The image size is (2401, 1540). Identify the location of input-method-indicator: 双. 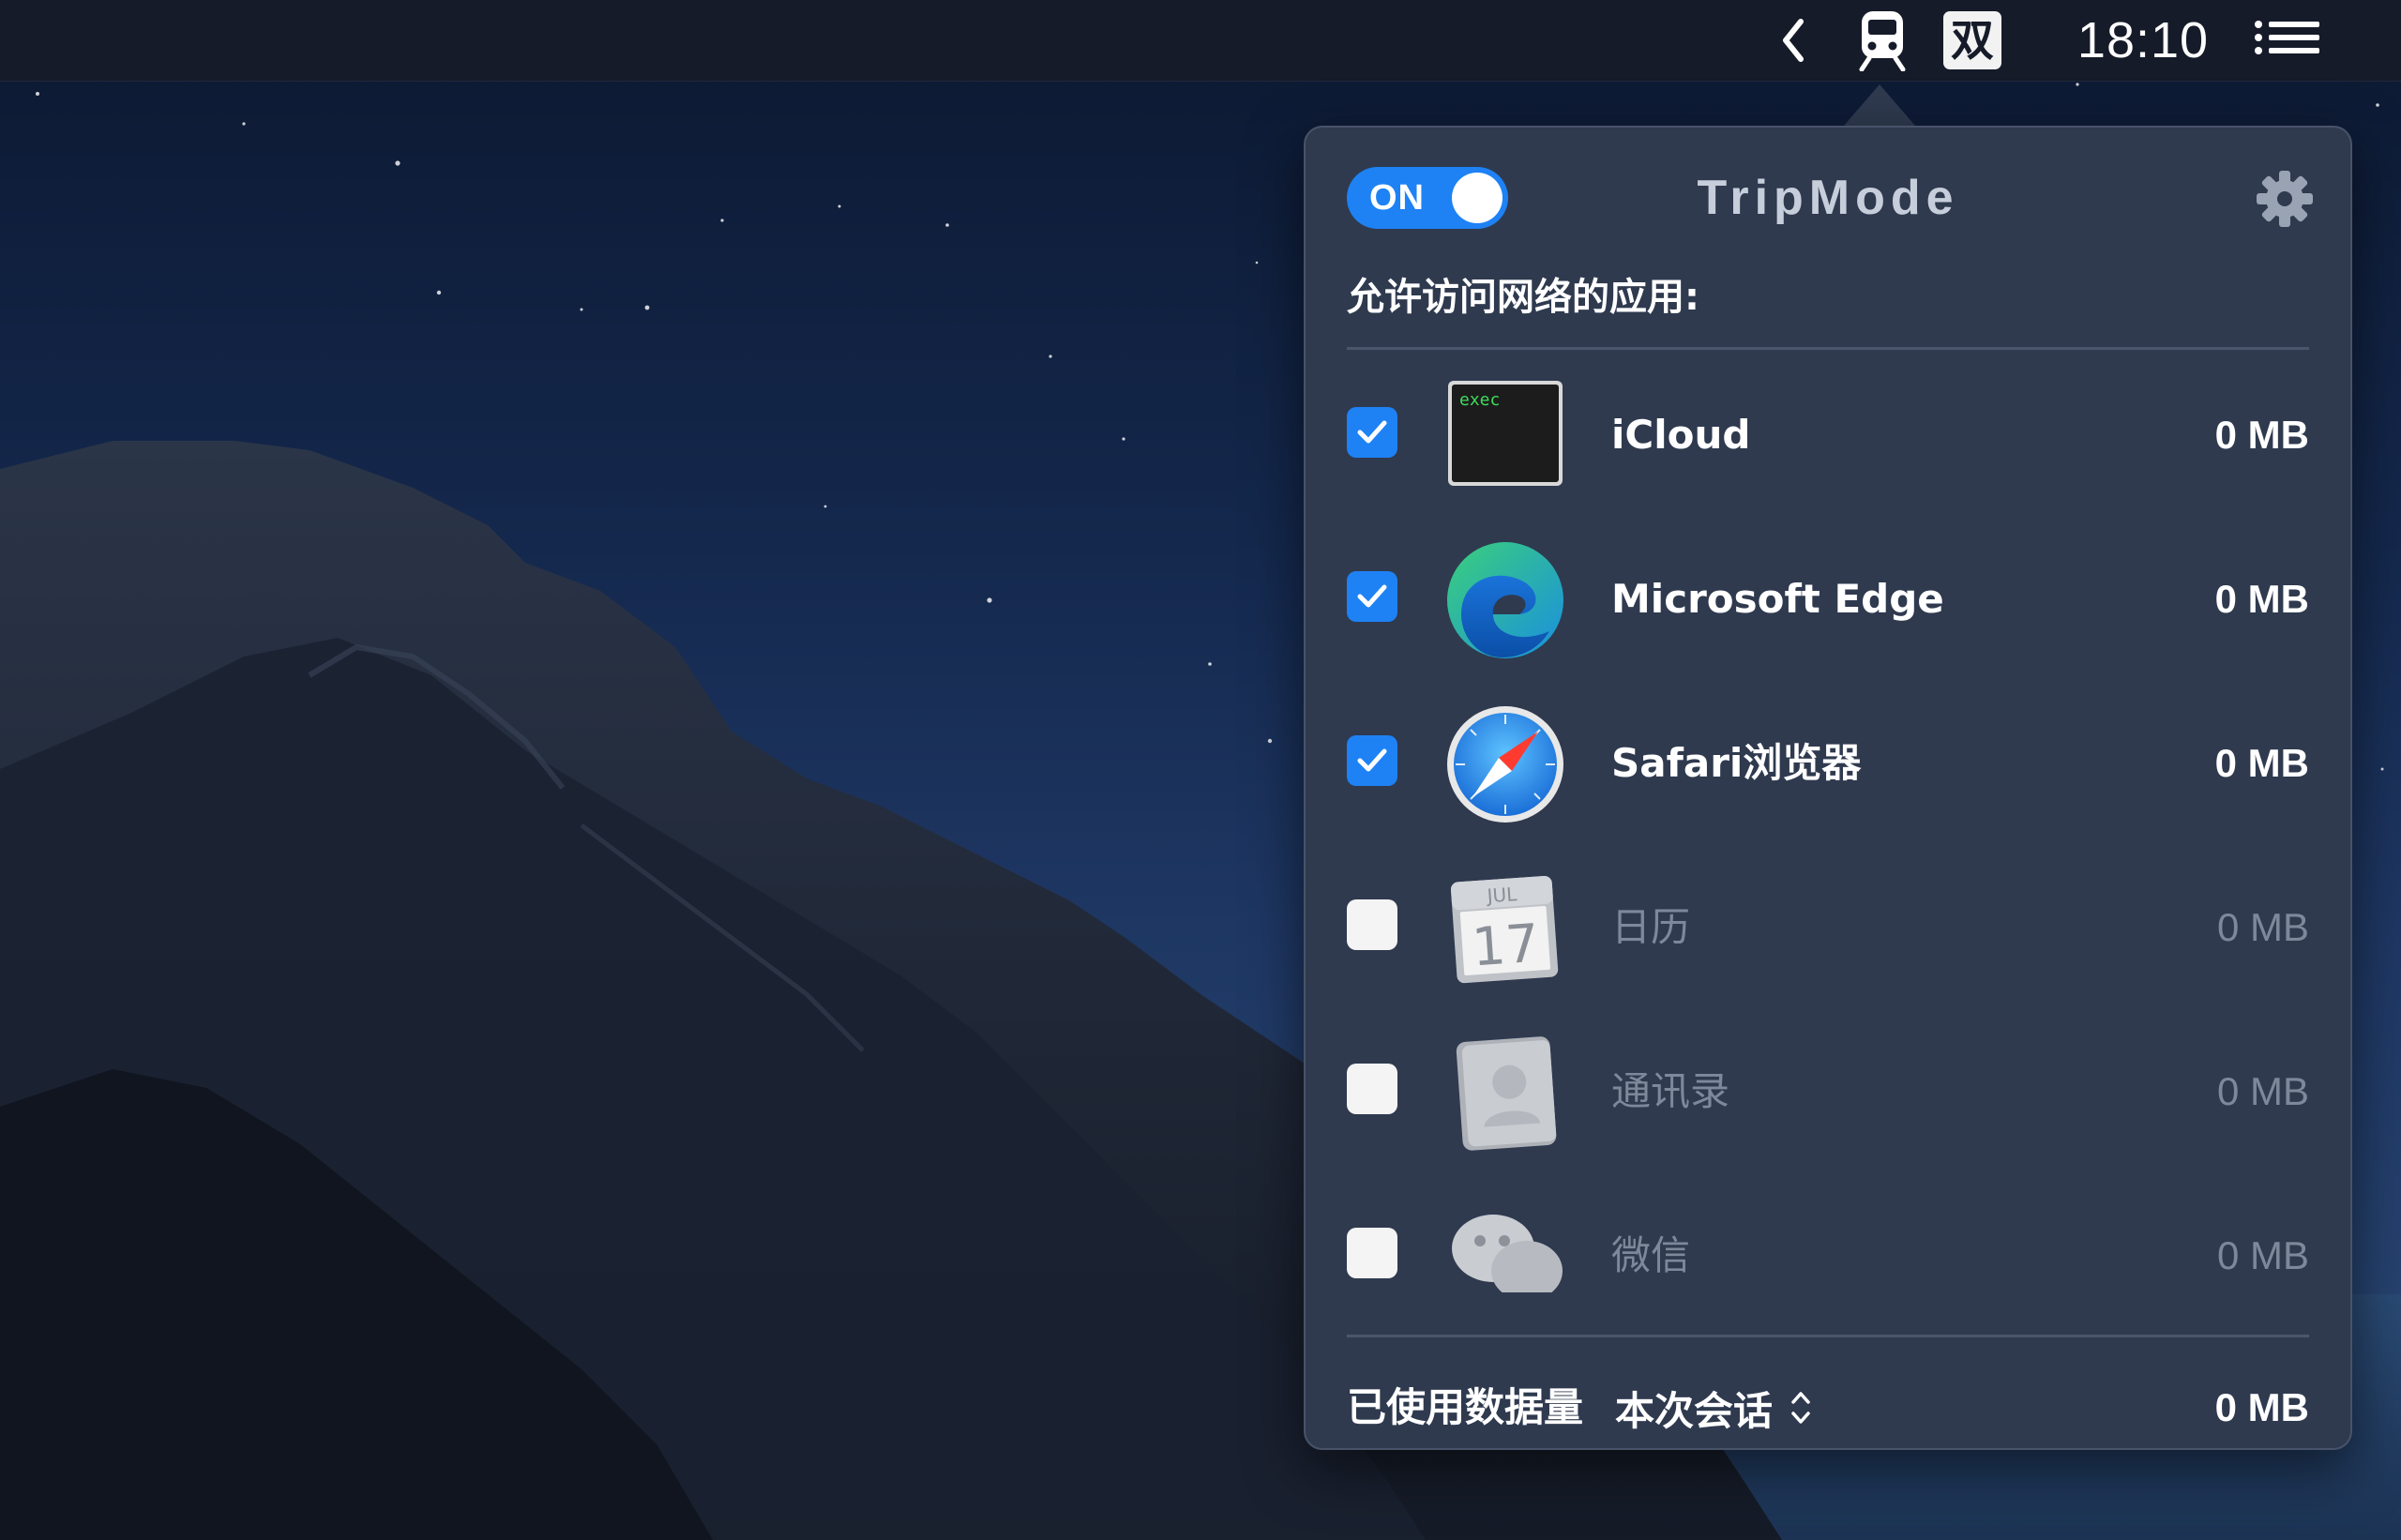
(1972, 40).